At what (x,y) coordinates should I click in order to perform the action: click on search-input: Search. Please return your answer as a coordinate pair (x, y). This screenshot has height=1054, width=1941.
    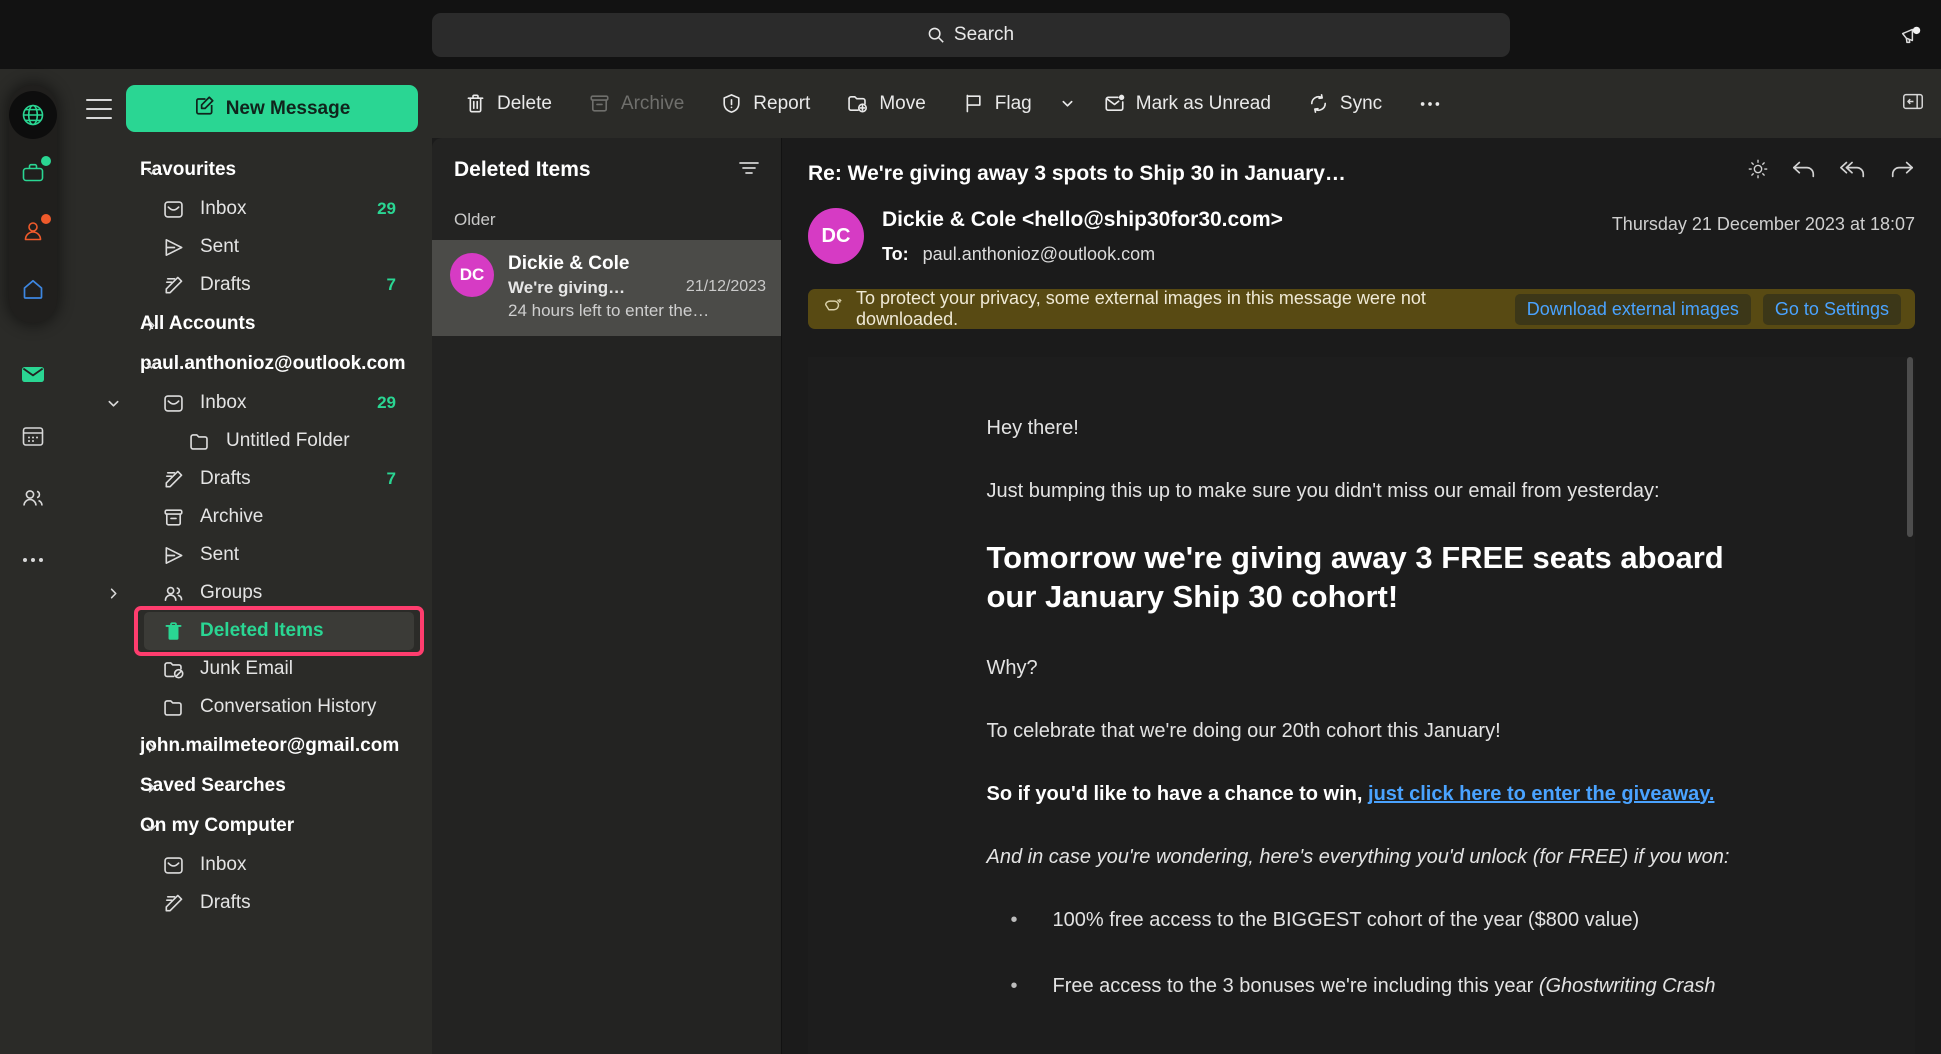
    Looking at the image, I should click on (970, 34).